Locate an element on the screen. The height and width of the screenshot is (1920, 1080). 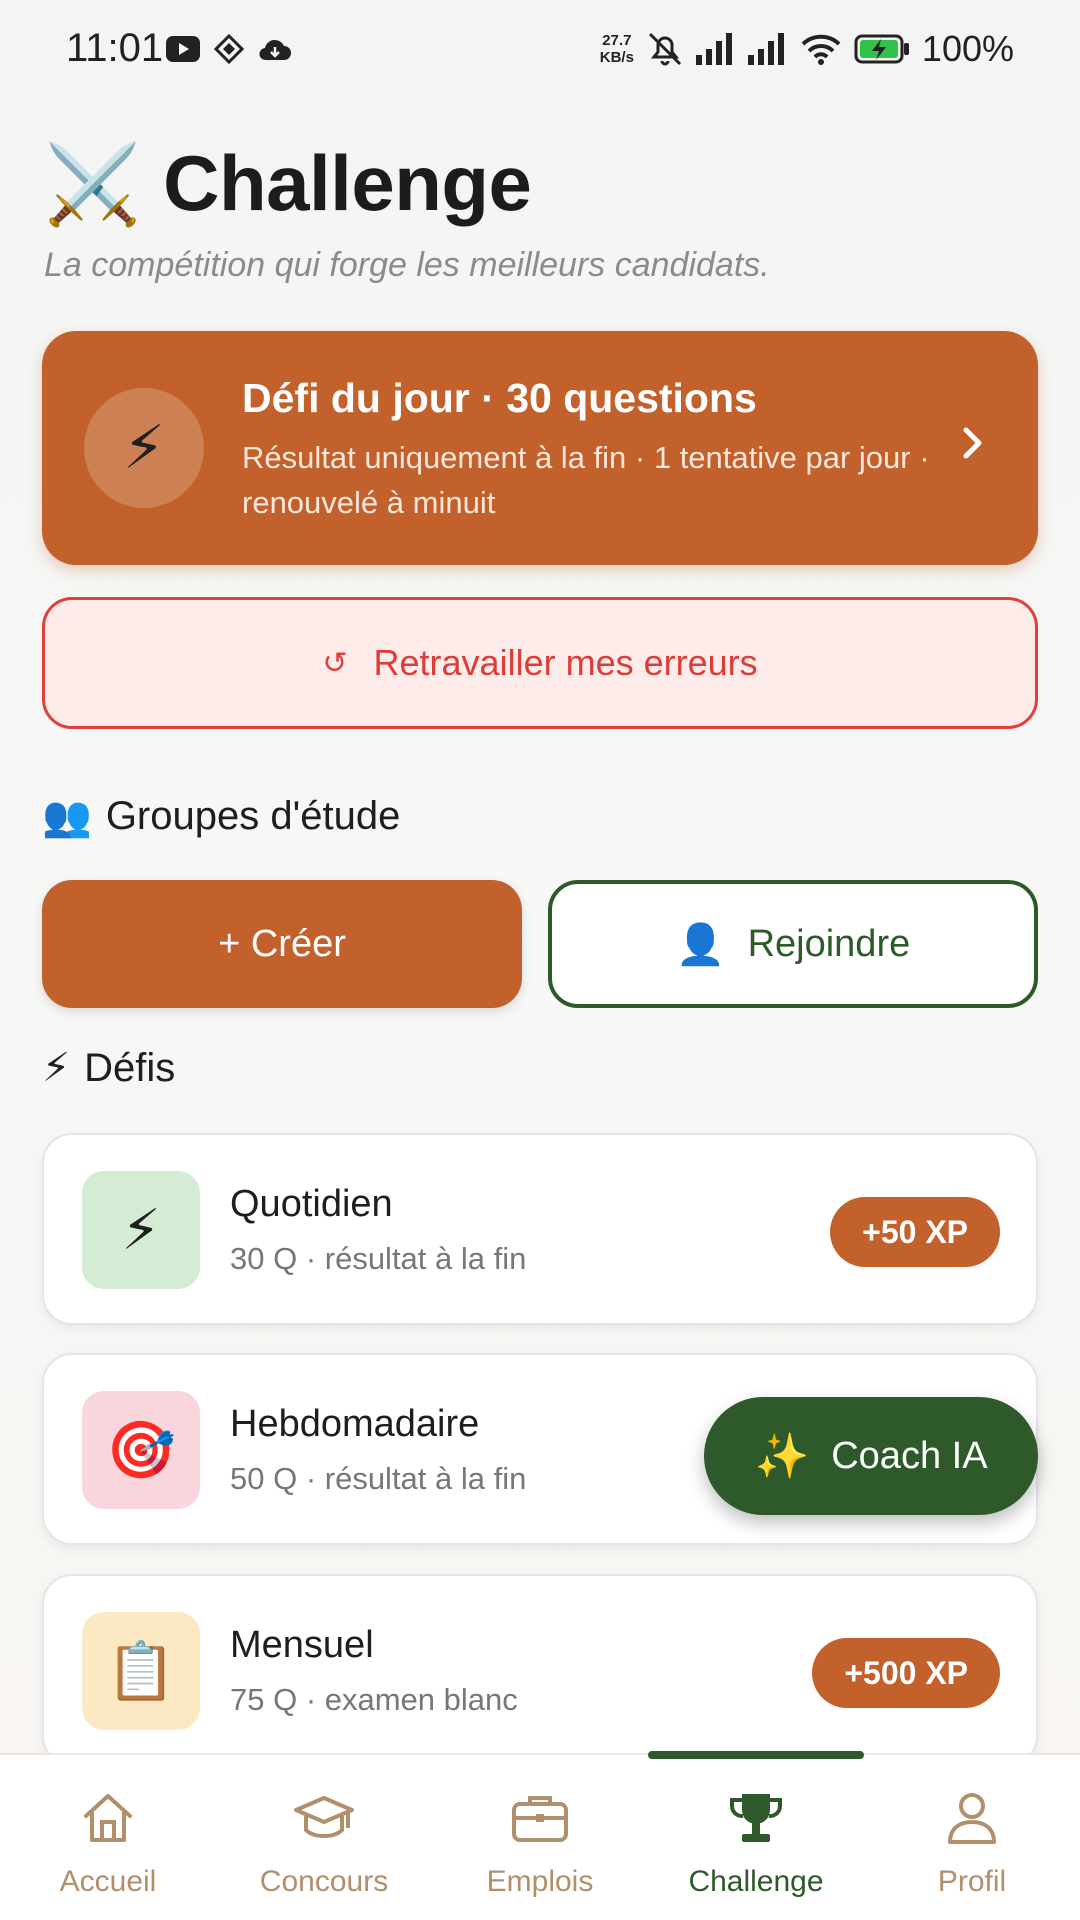
xp-badge: +500 XP is located at coordinates (906, 1673).